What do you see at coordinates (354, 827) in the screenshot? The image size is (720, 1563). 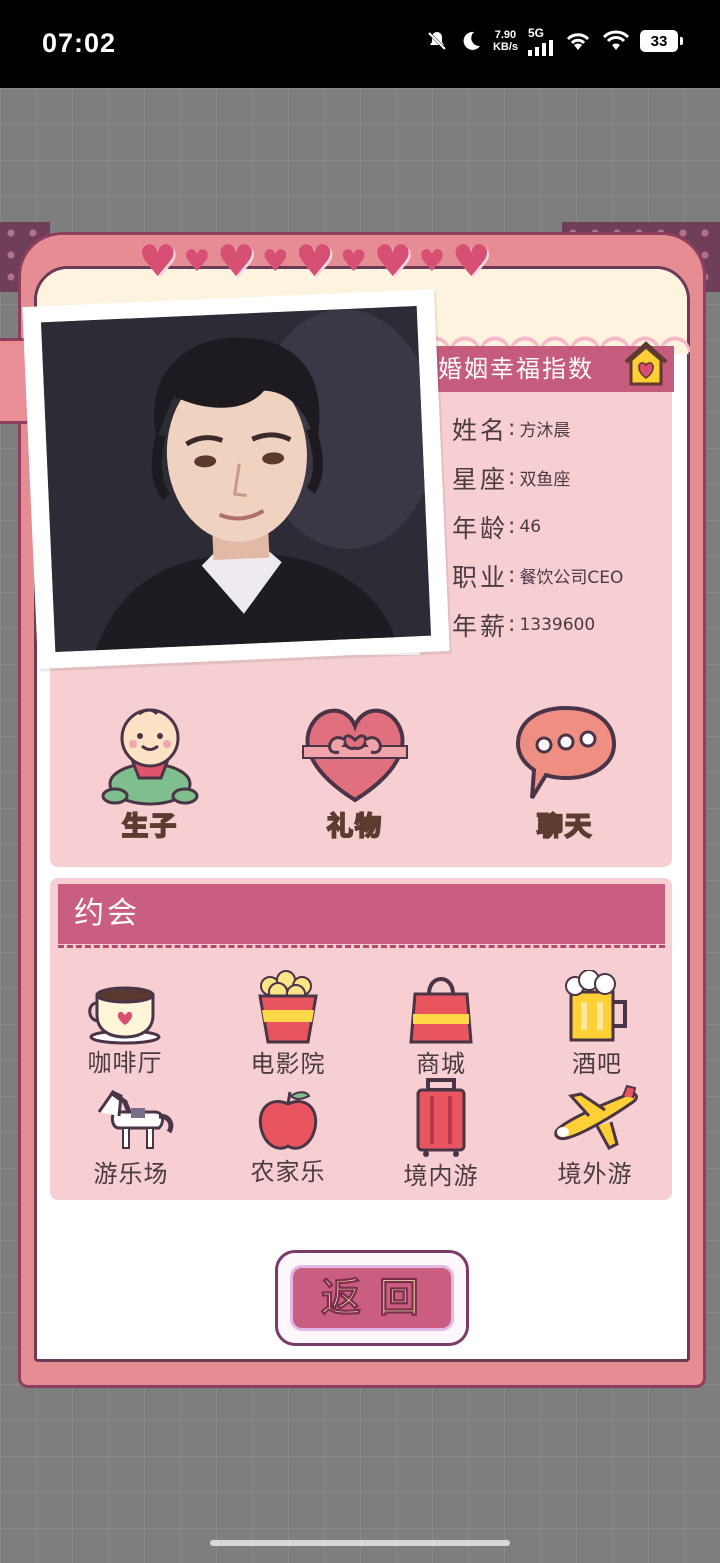 I see `action-label: 礼物` at bounding box center [354, 827].